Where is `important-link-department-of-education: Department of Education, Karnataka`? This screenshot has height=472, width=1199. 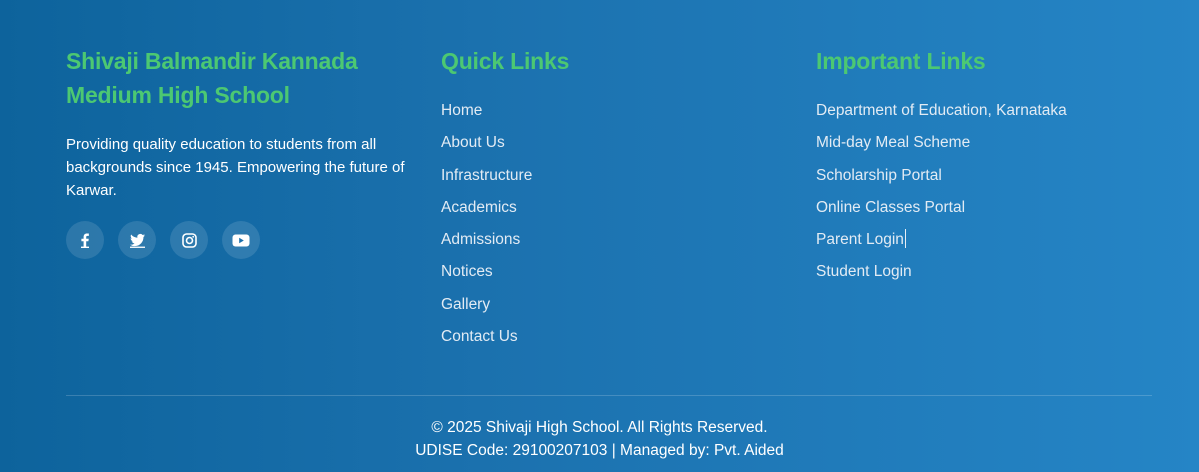
important-link-department-of-education: Department of Education, Karnataka is located at coordinates (986, 116).